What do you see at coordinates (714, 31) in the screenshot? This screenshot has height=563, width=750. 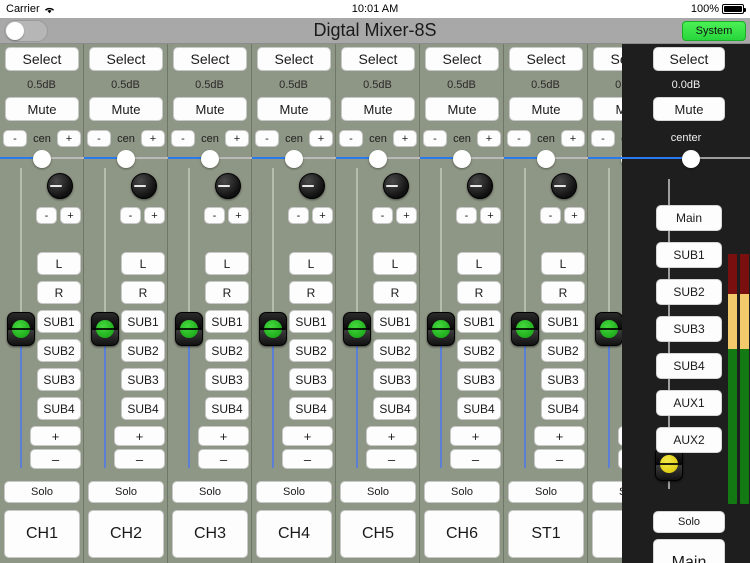 I see `system-button: System` at bounding box center [714, 31].